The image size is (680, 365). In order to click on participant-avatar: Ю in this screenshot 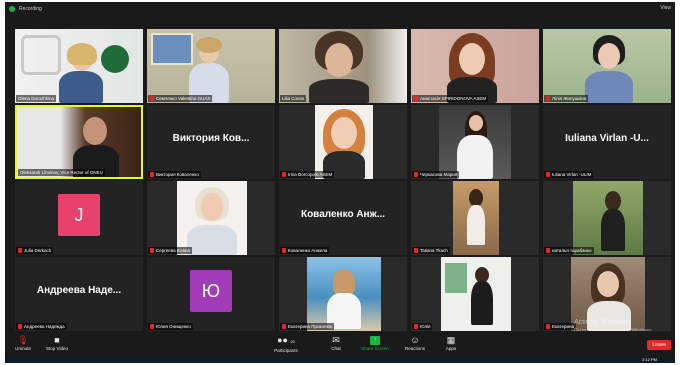, I will do `click(211, 291)`.